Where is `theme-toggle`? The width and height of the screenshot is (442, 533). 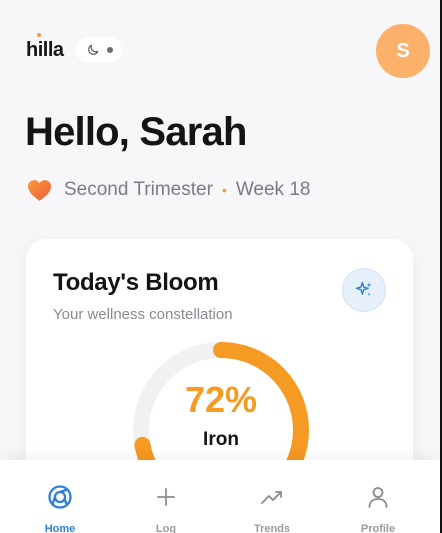
theme-toggle is located at coordinates (99, 50).